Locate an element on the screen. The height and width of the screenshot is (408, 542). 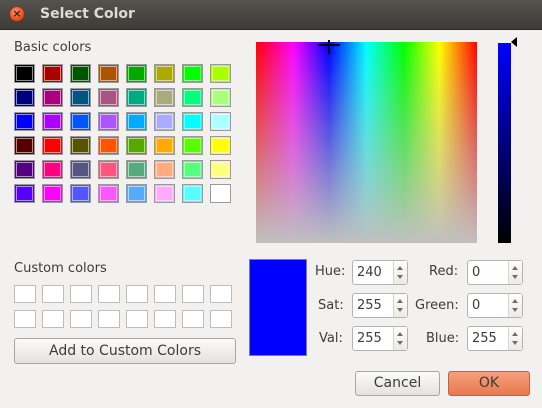
red-spinbox: 0 is located at coordinates (495, 272).